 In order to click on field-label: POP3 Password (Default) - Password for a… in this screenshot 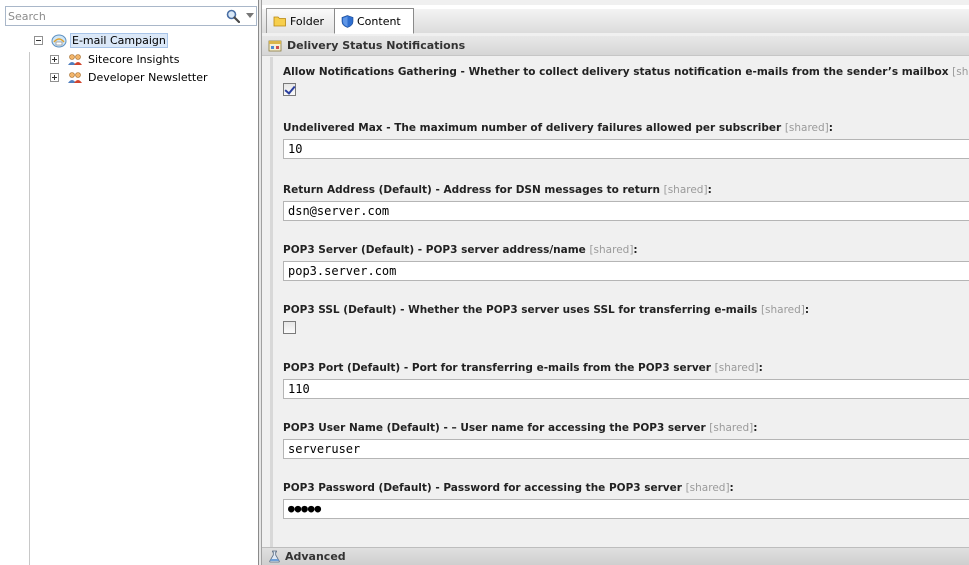, I will do `click(508, 488)`.